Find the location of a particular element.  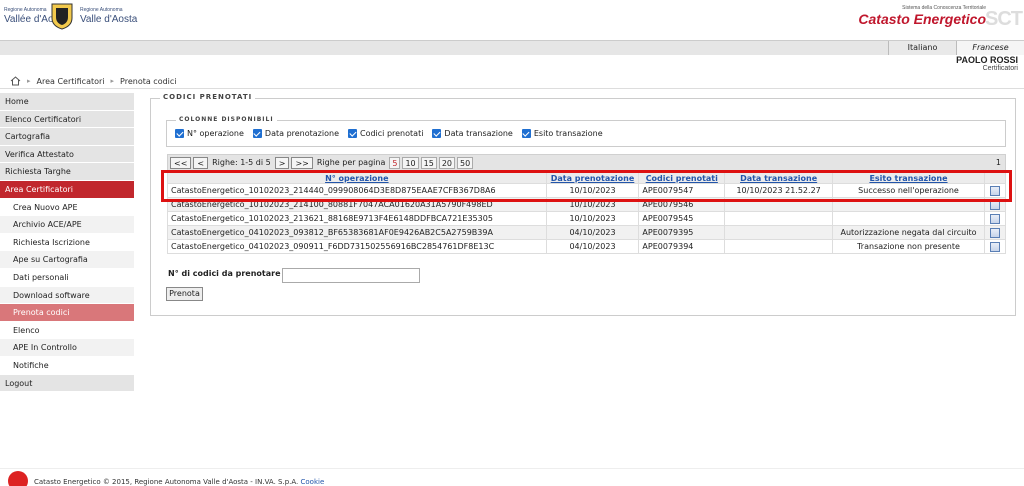

region-logo-it: Regione Autonoma Valle d'Aosta is located at coordinates (109, 15).